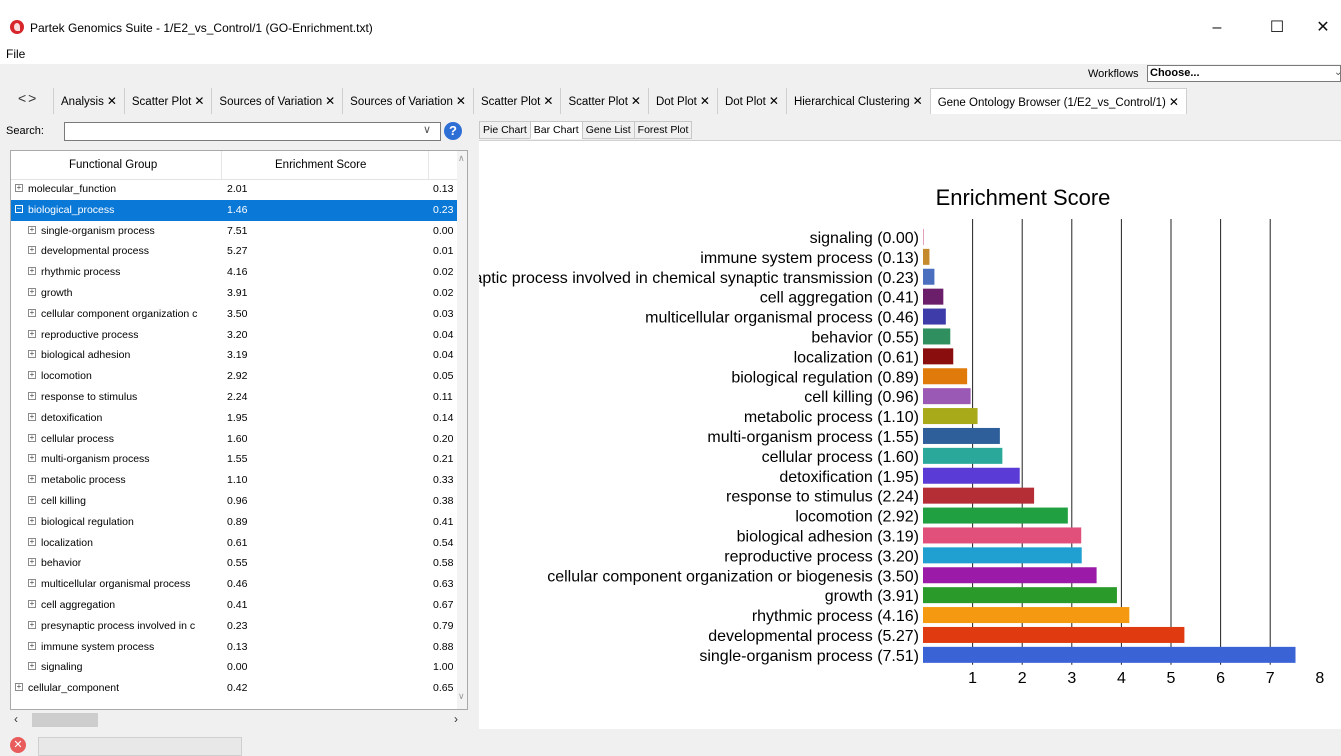  What do you see at coordinates (320, 165) in the screenshot?
I see `column-header-enrichment-score: Enrichment Score` at bounding box center [320, 165].